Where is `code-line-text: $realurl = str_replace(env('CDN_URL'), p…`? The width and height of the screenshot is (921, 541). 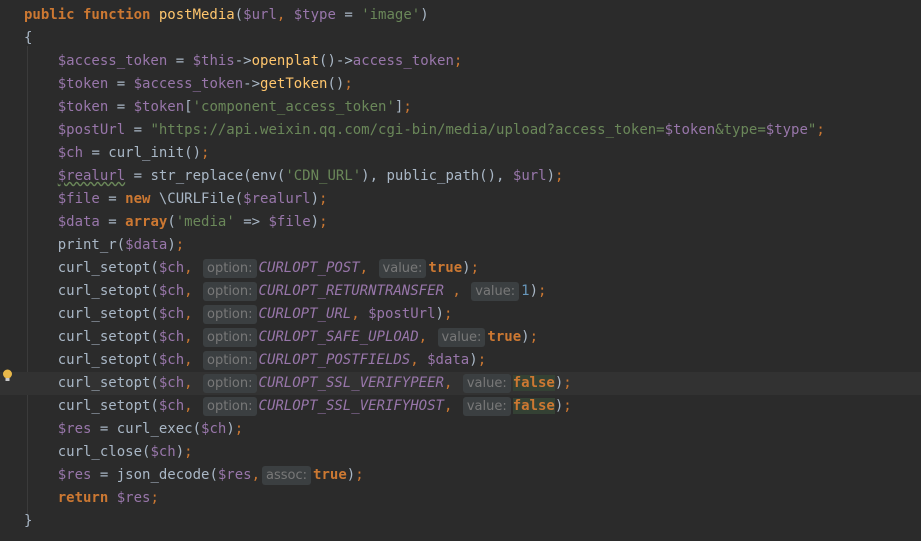
code-line-text: $realurl = str_replace(env('CDN_URL'), p… is located at coordinates (294, 176).